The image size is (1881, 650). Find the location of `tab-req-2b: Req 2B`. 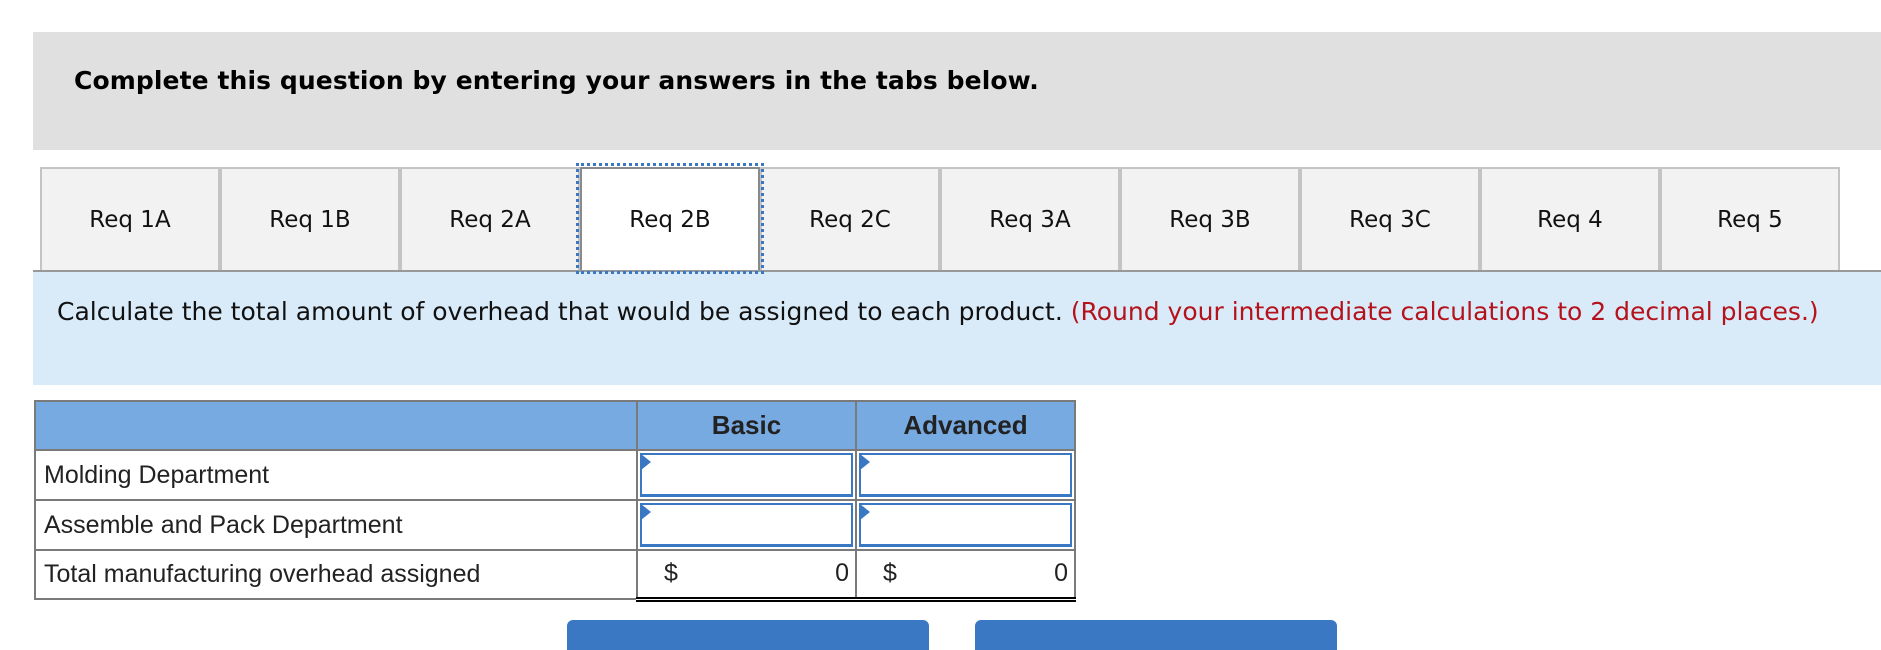

tab-req-2b: Req 2B is located at coordinates (670, 218).